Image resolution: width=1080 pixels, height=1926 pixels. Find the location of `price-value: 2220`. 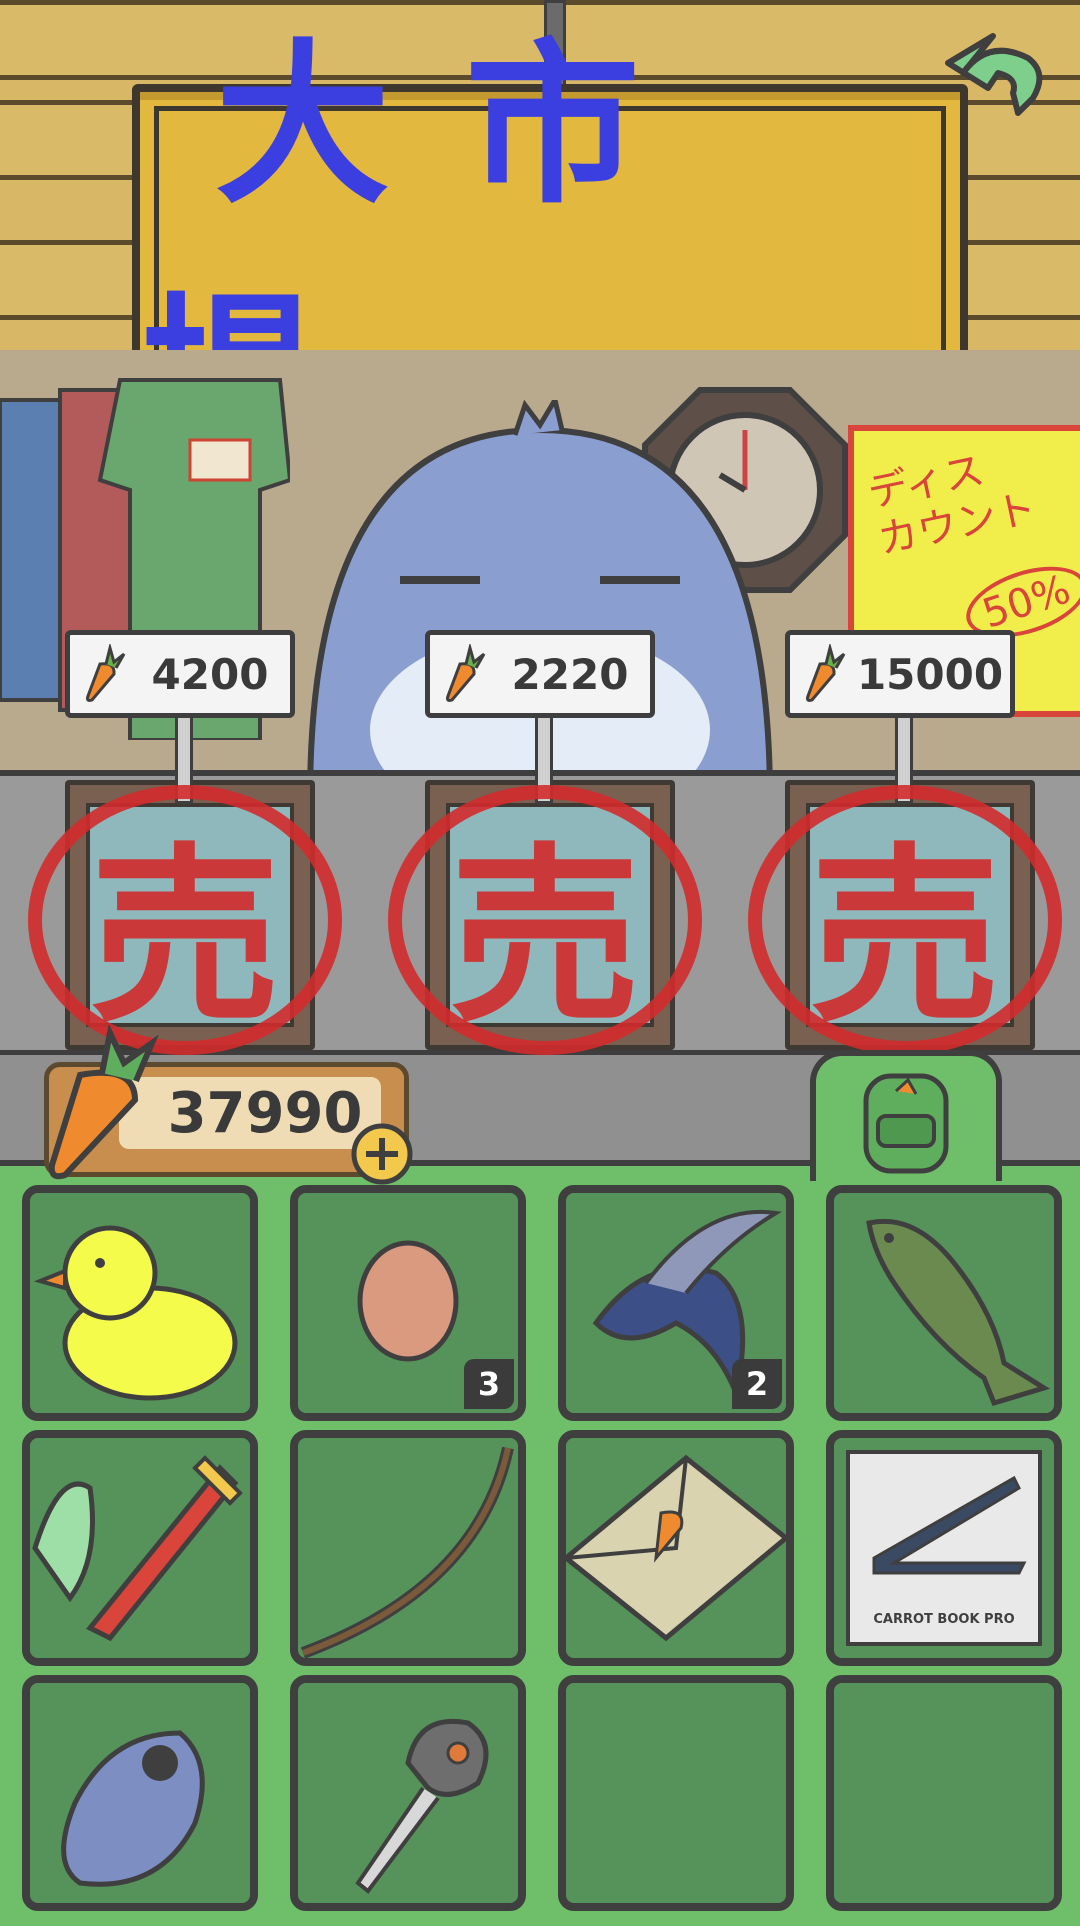

price-value: 2220 is located at coordinates (570, 674).